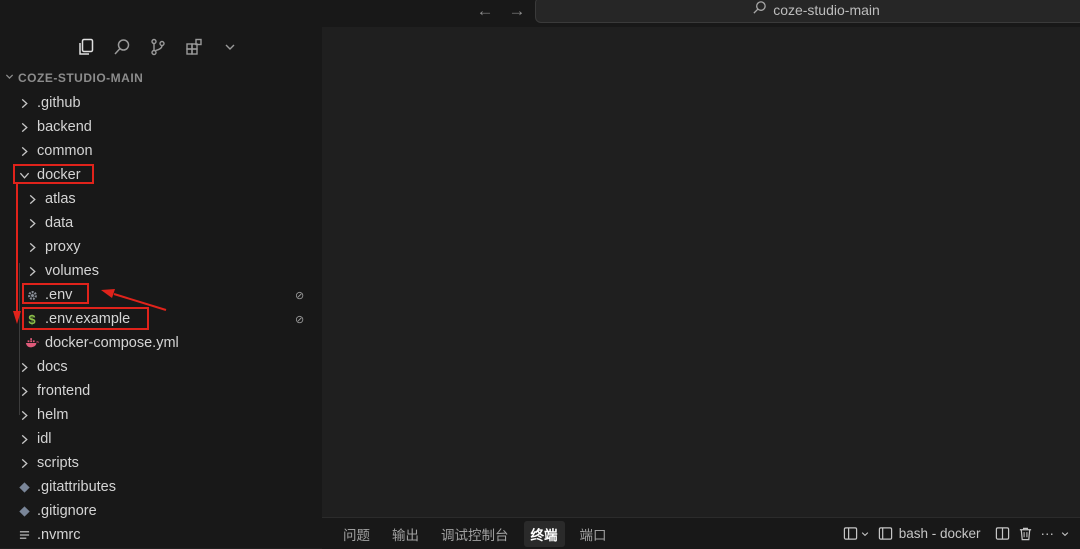 Image resolution: width=1080 pixels, height=549 pixels. What do you see at coordinates (405, 534) in the screenshot?
I see `tab-output: 输出` at bounding box center [405, 534].